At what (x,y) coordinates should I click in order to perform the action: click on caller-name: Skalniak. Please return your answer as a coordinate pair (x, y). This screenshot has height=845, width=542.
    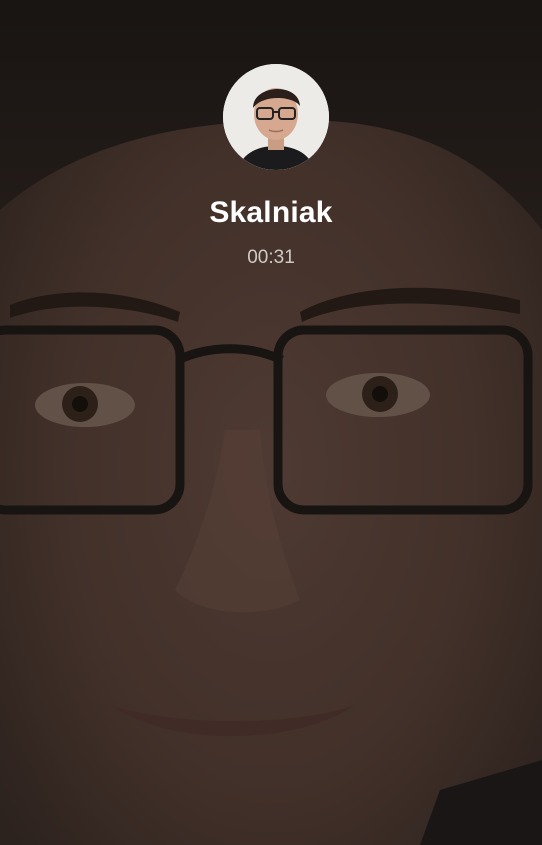
    Looking at the image, I should click on (271, 212).